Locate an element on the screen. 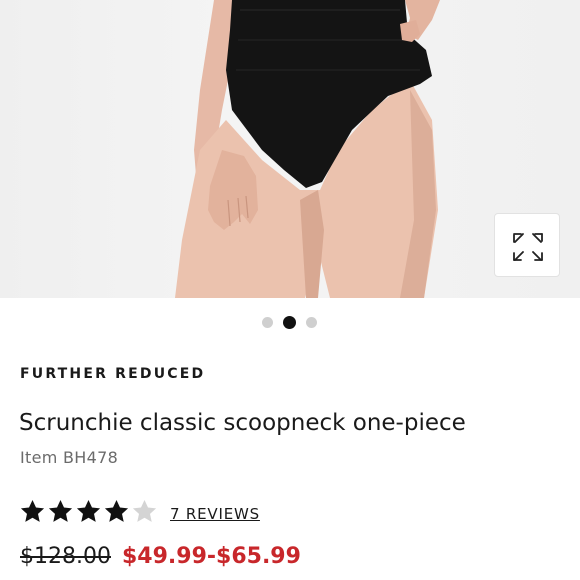 The width and height of the screenshot is (580, 580). item-number: Item BH478 is located at coordinates (69, 457).